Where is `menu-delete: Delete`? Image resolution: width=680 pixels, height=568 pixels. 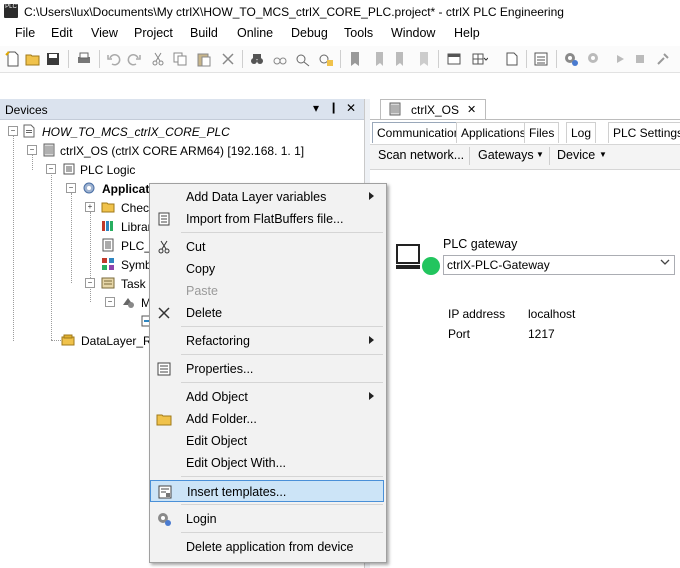
menu-delete: Delete is located at coordinates (267, 313).